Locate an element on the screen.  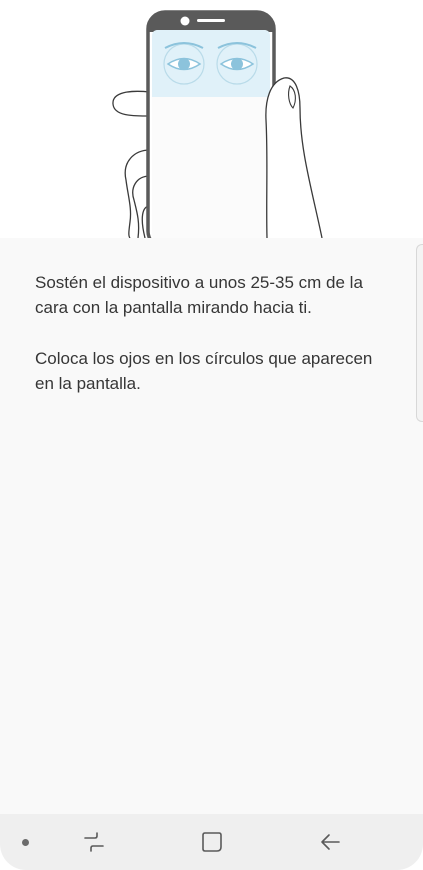
back-arrow-icon is located at coordinates (330, 842).